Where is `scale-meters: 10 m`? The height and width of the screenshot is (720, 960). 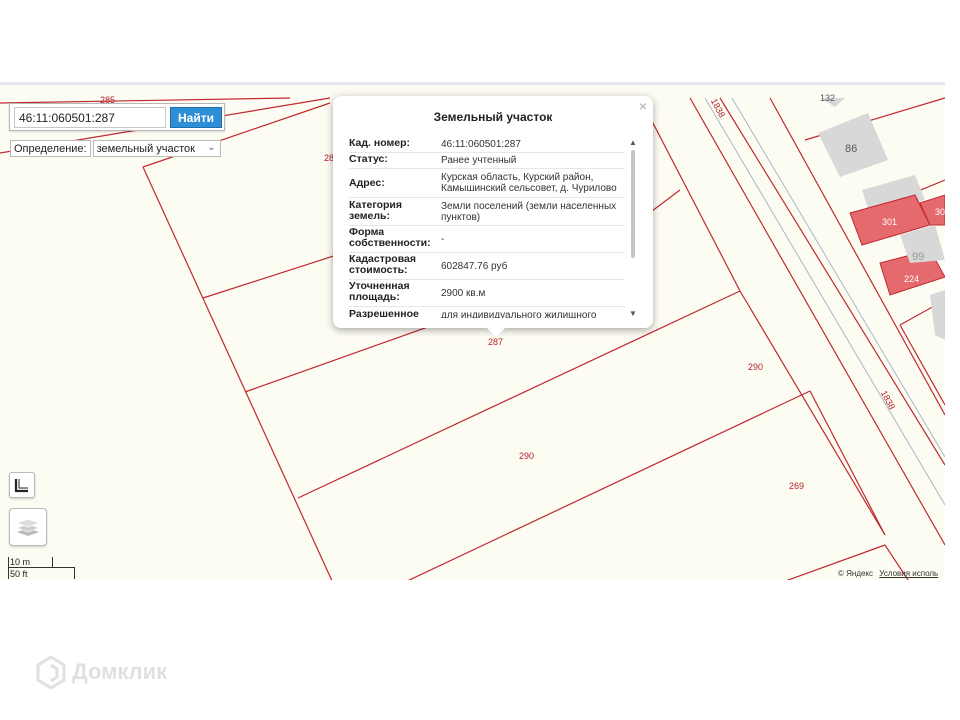 scale-meters: 10 m is located at coordinates (20, 562).